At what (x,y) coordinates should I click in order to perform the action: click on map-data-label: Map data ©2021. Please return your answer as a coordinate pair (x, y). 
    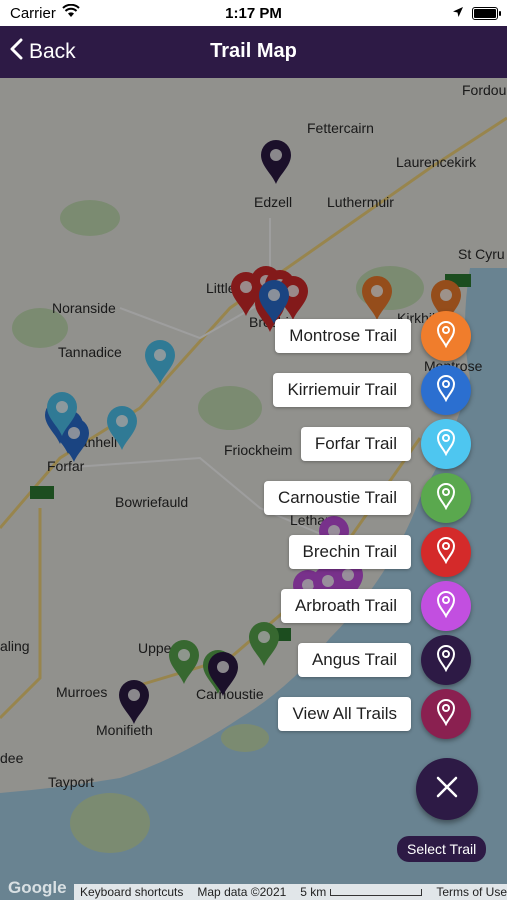
    Looking at the image, I should click on (242, 892).